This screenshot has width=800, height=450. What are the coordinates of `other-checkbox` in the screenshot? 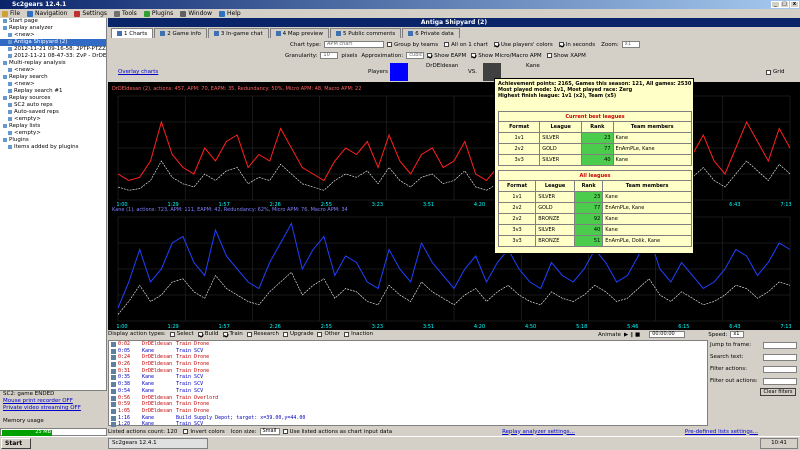 It's located at (320, 334).